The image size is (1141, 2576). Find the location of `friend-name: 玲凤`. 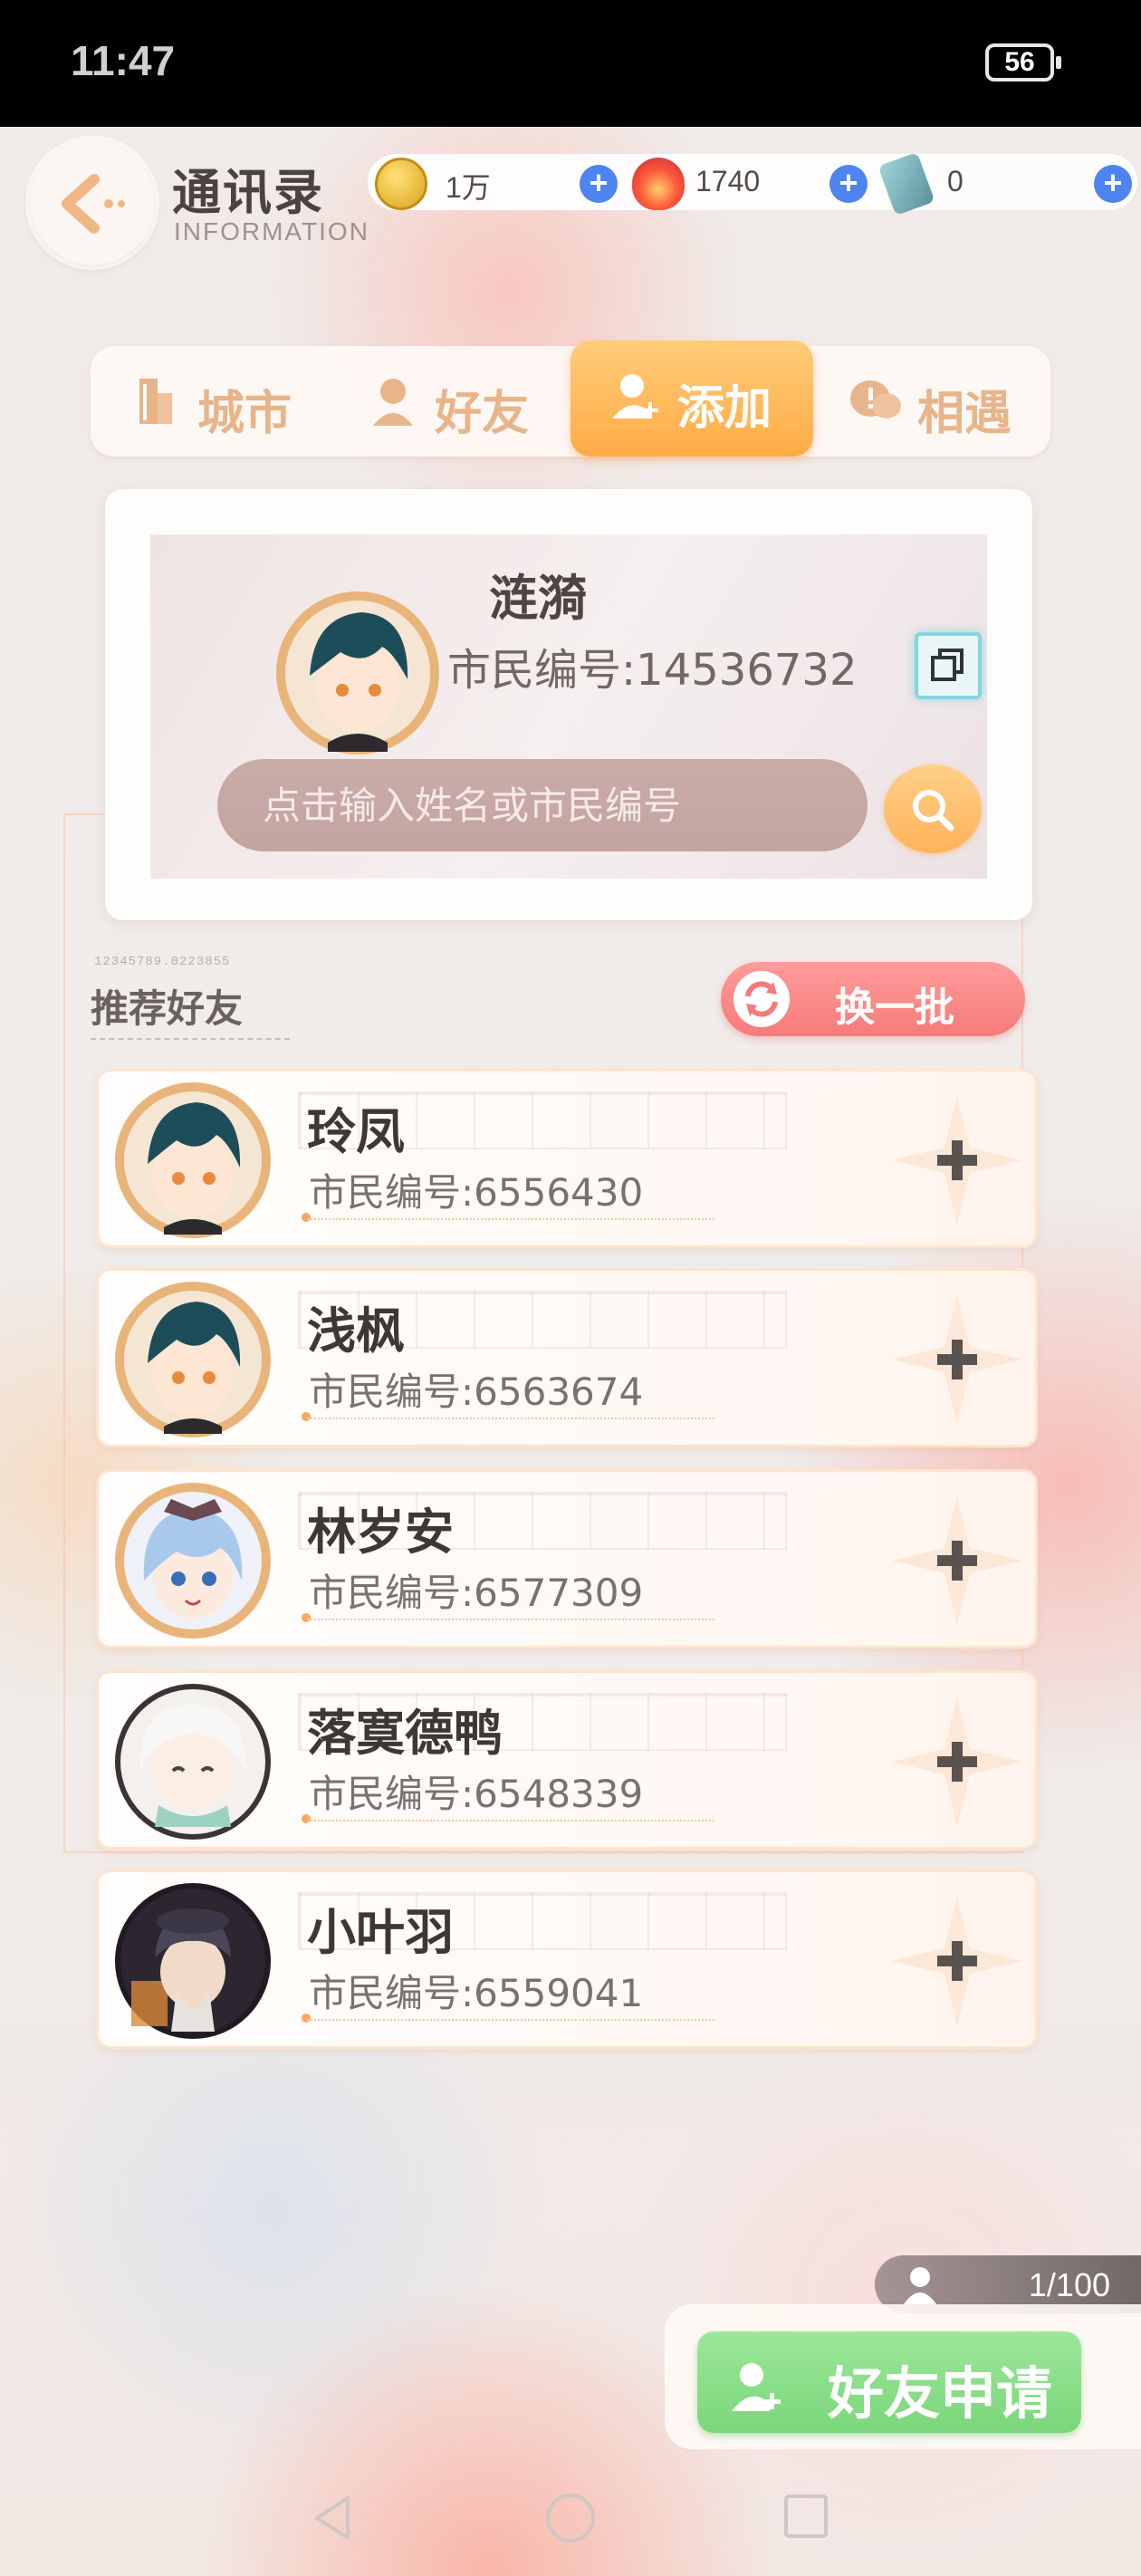

friend-name: 玲凤 is located at coordinates (356, 1131).